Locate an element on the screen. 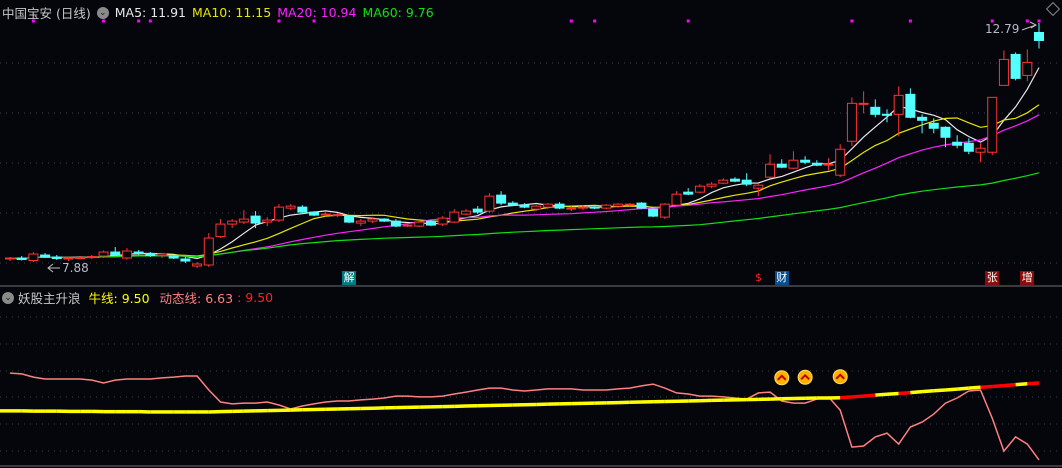  event-marker: 解 is located at coordinates (349, 278).